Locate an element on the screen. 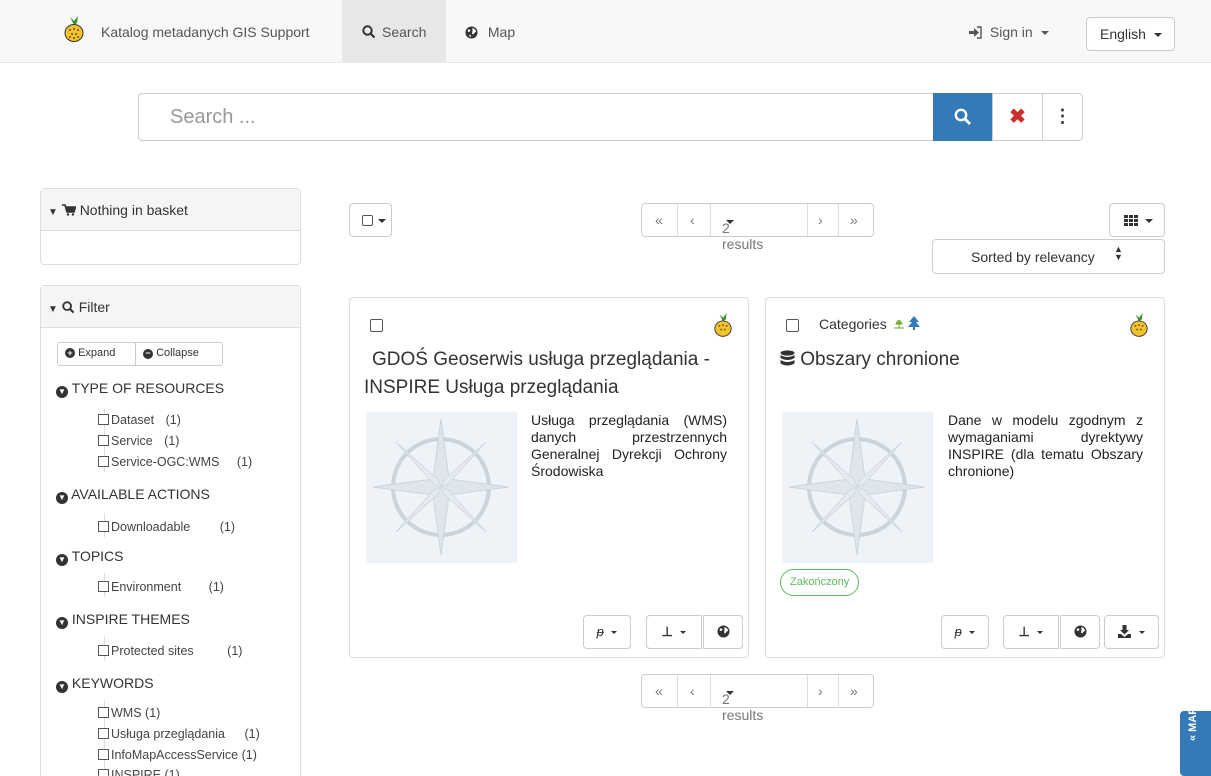 This screenshot has height=776, width=1211. download-dropdown-button is located at coordinates (1131, 632).